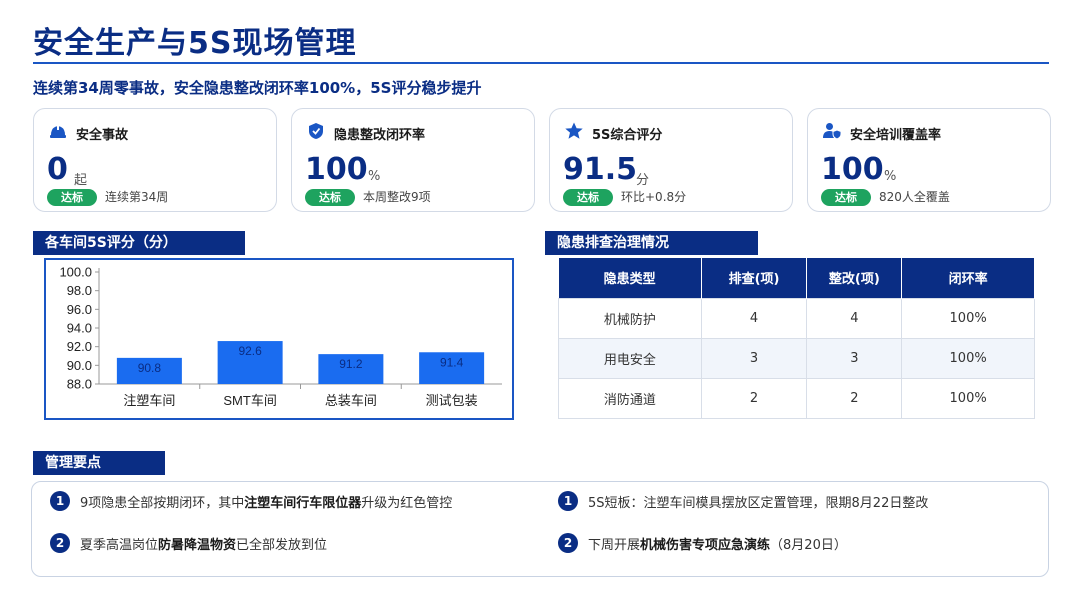 The image size is (1080, 608). I want to click on note-item: 2 下周开展机械伤害专项应急演练（8月20日）, so click(702, 543).